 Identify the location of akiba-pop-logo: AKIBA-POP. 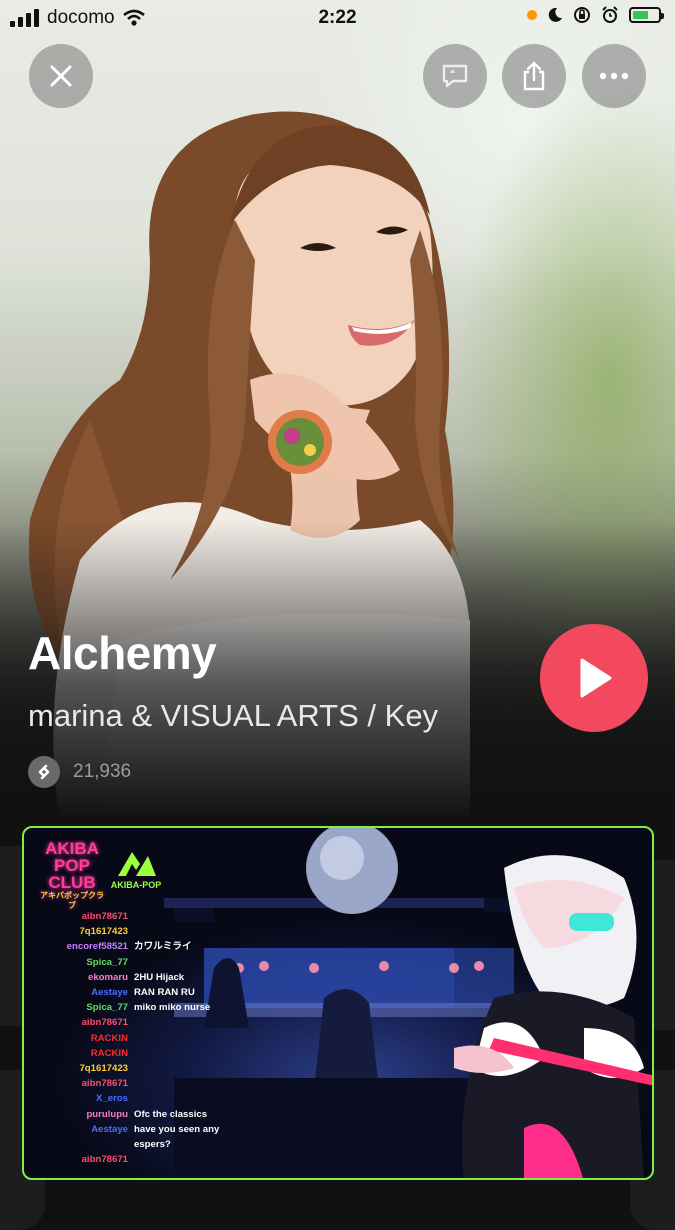
(136, 870).